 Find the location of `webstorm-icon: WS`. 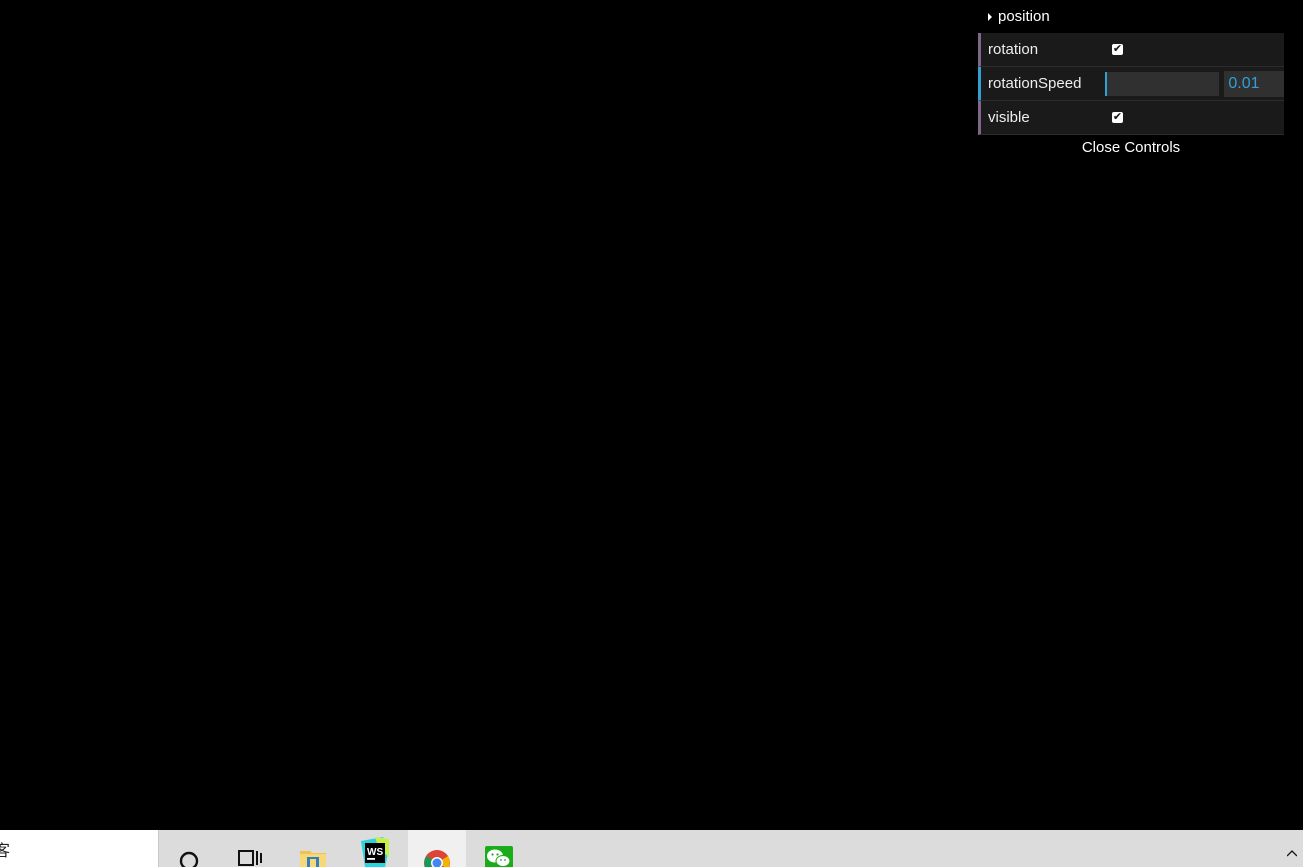

webstorm-icon: WS is located at coordinates (375, 852).